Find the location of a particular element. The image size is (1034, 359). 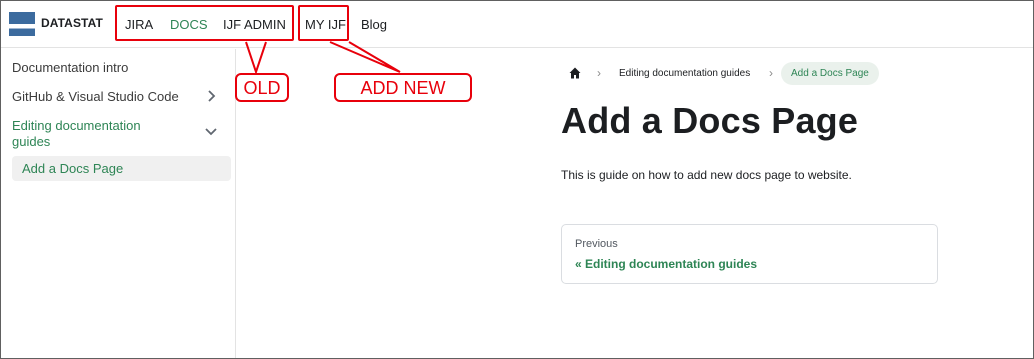

add-new-callout: ADD NEW is located at coordinates (403, 87).